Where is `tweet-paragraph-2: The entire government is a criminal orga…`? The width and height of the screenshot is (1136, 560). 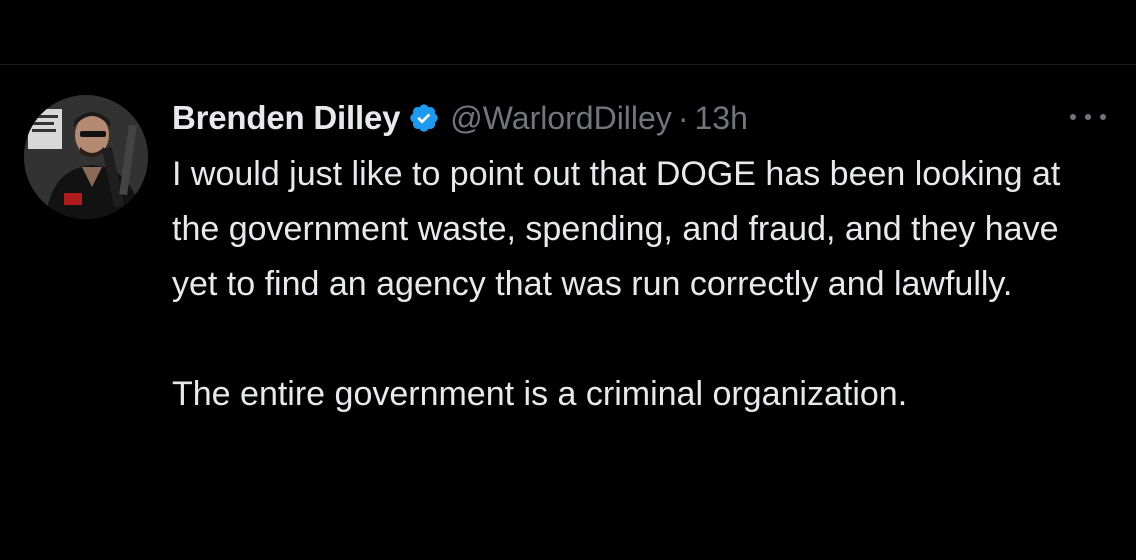
tweet-paragraph-2: The entire government is a criminal orga… is located at coordinates (540, 394).